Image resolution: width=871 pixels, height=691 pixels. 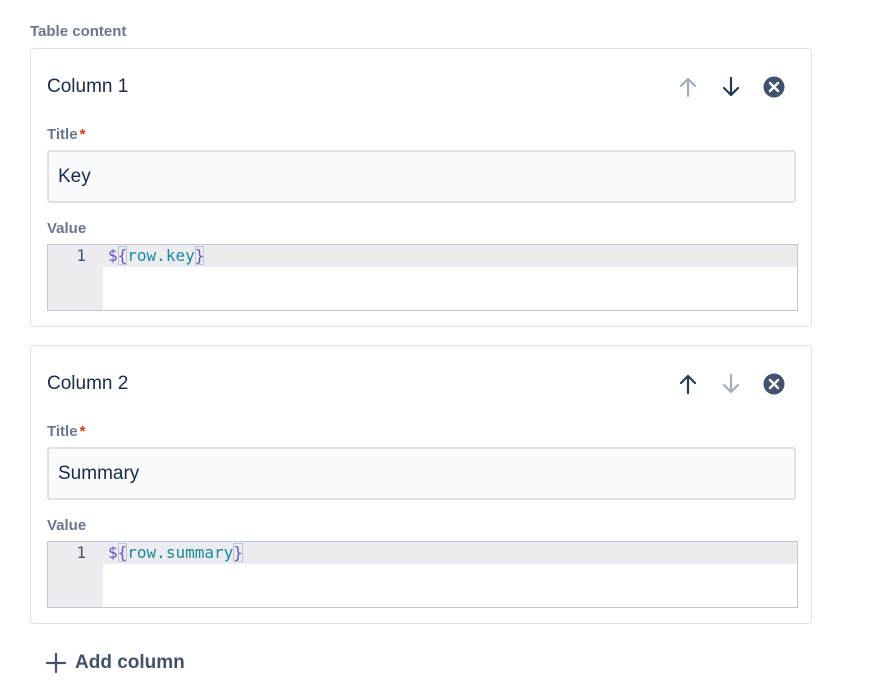 I want to click on column-heading: Column 2, so click(x=88, y=383).